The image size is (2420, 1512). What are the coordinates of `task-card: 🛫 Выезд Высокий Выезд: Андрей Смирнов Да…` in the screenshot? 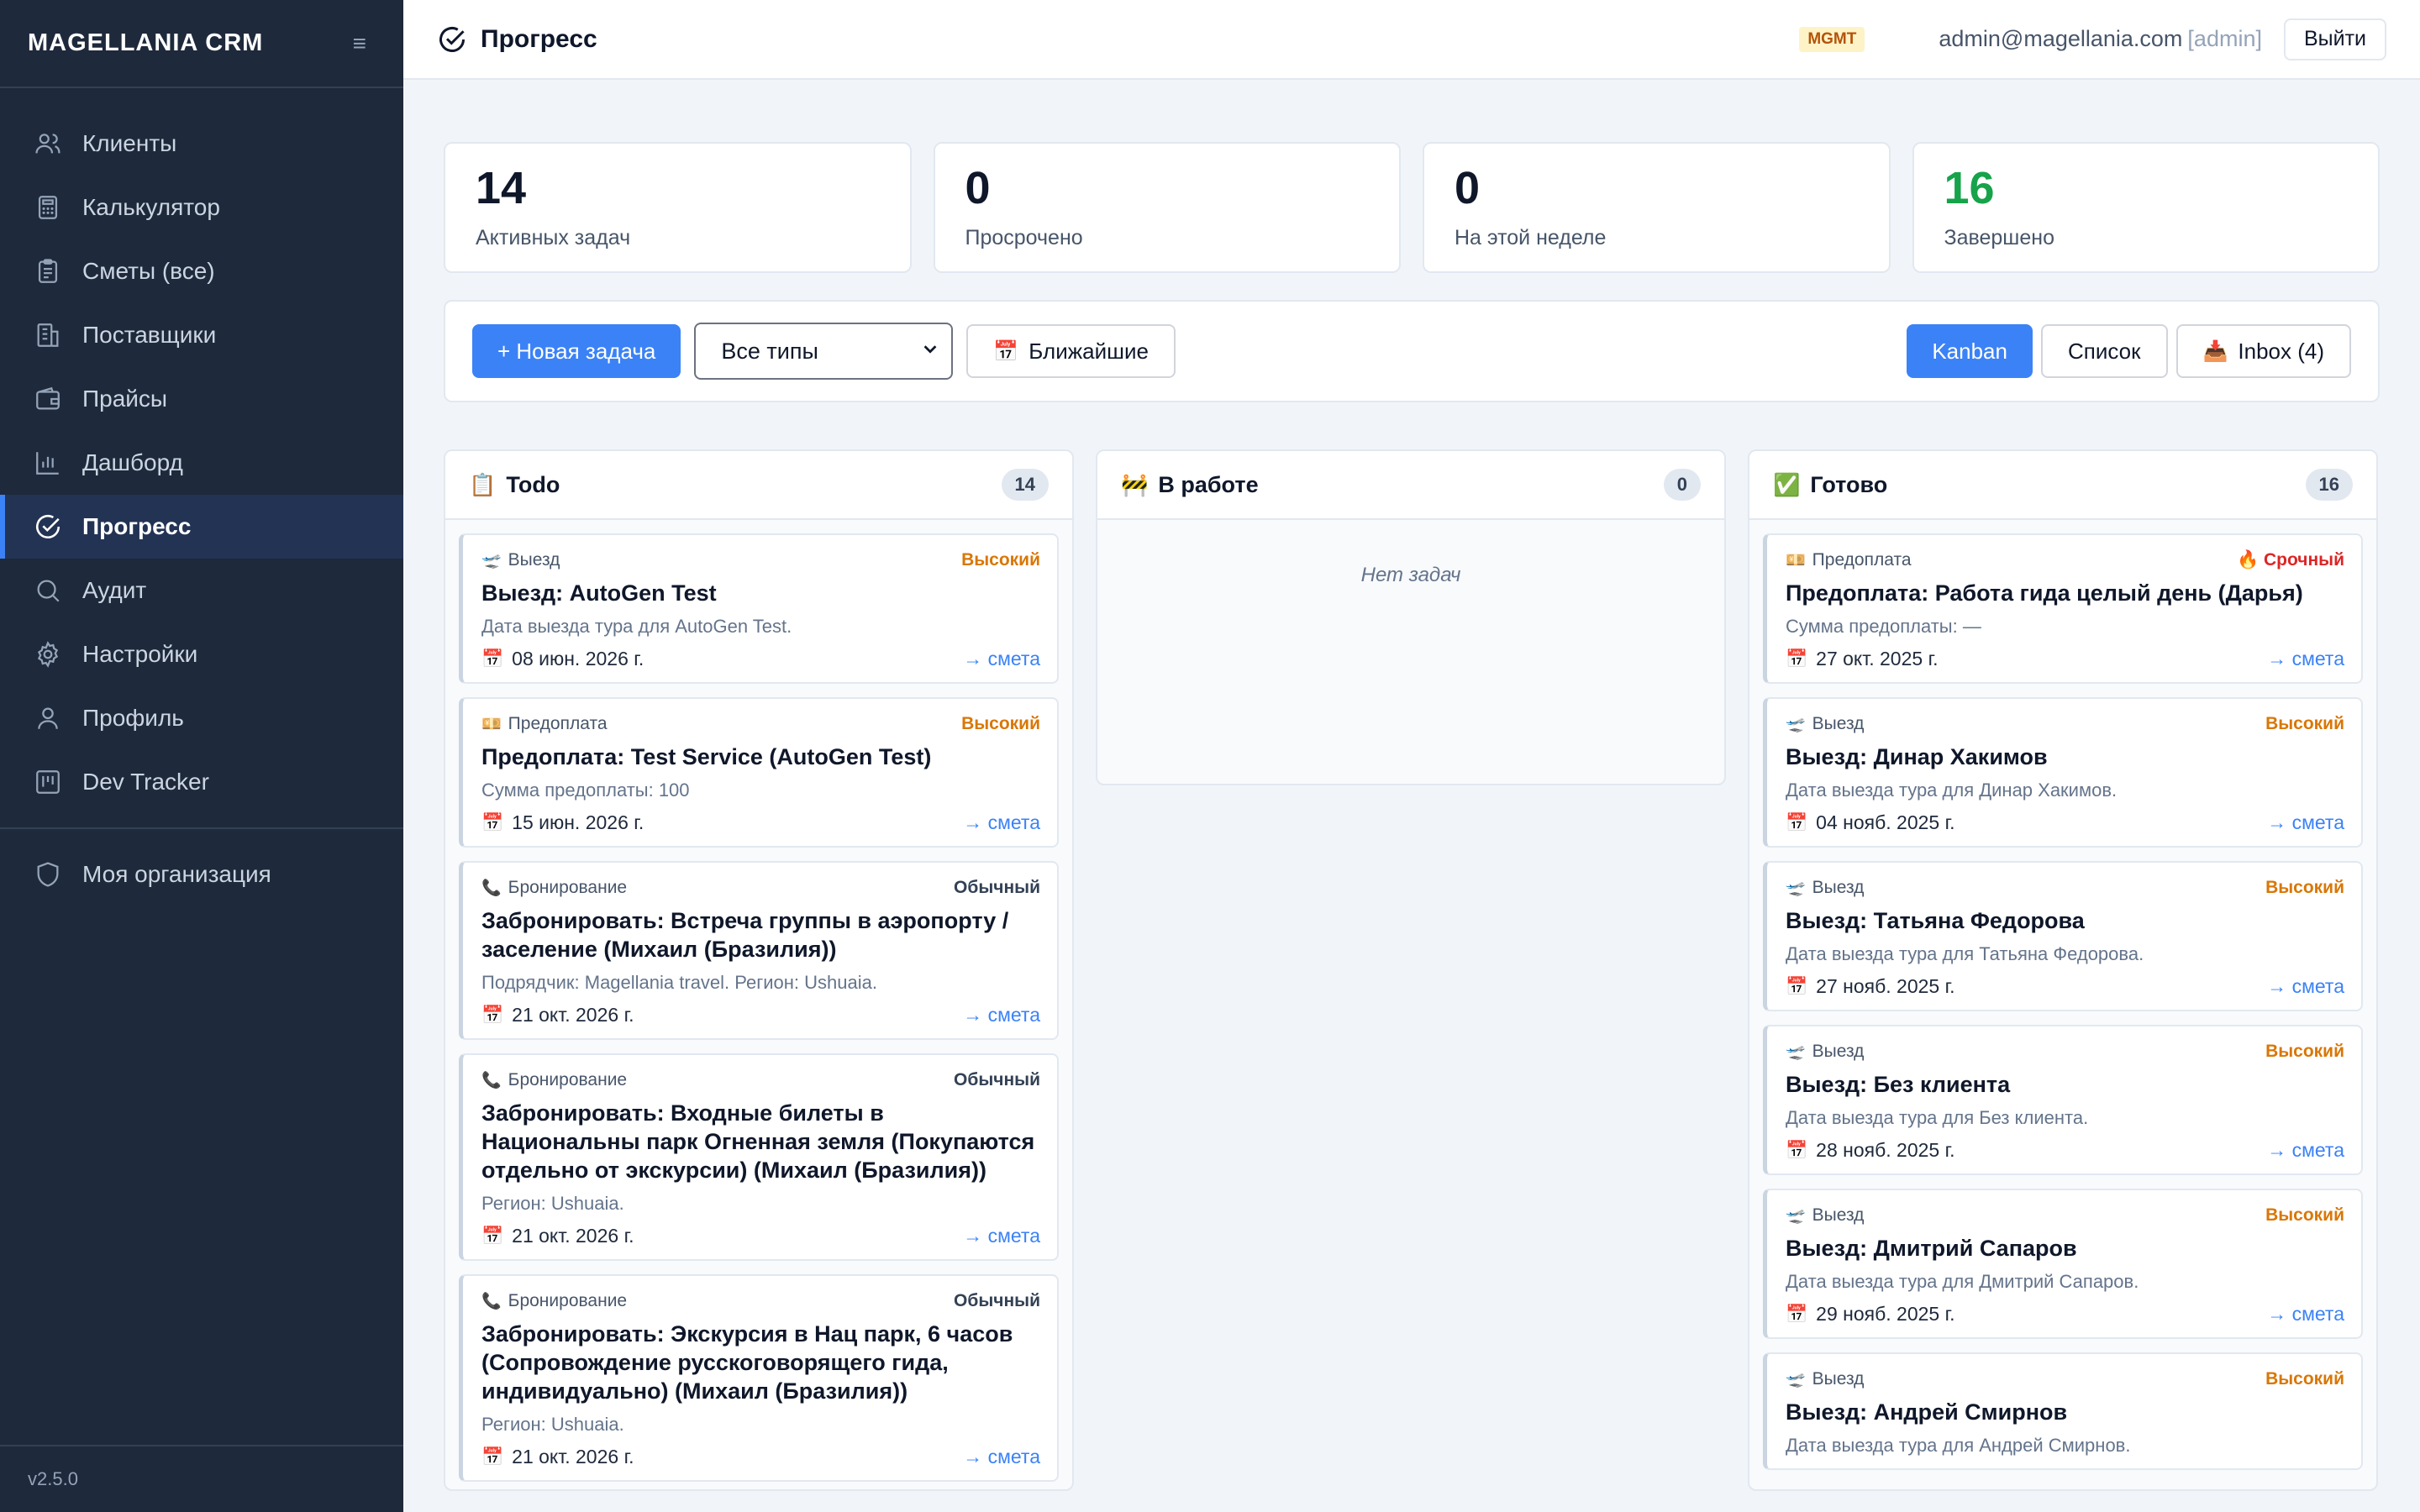 It's located at (2063, 1411).